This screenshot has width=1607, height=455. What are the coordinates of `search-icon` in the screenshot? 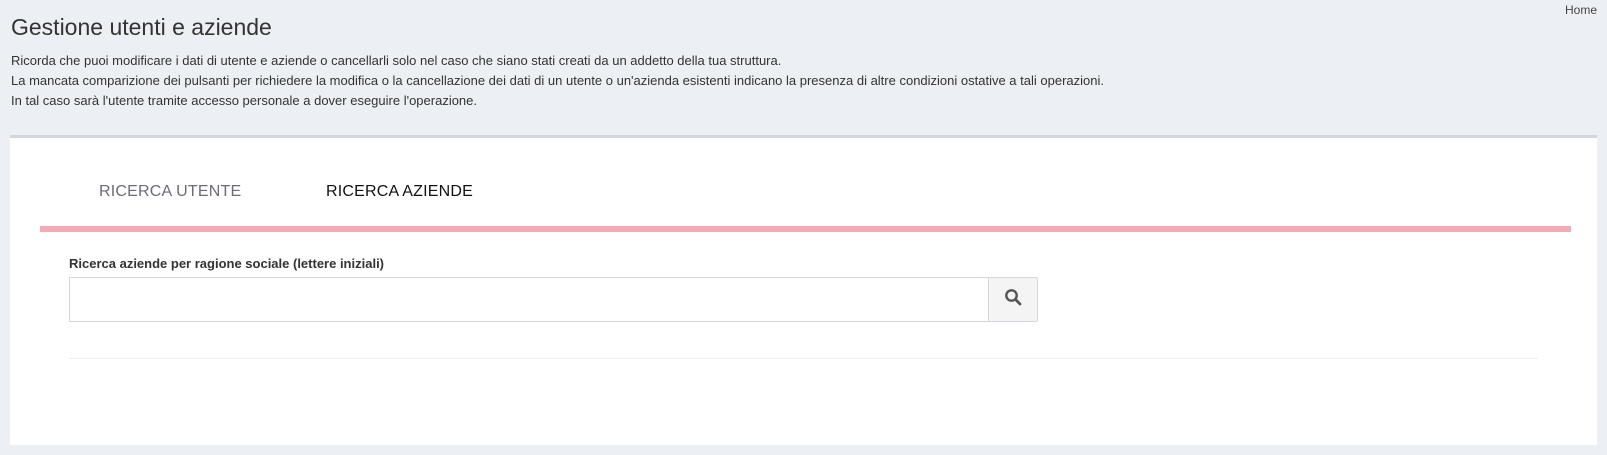 It's located at (1013, 299).